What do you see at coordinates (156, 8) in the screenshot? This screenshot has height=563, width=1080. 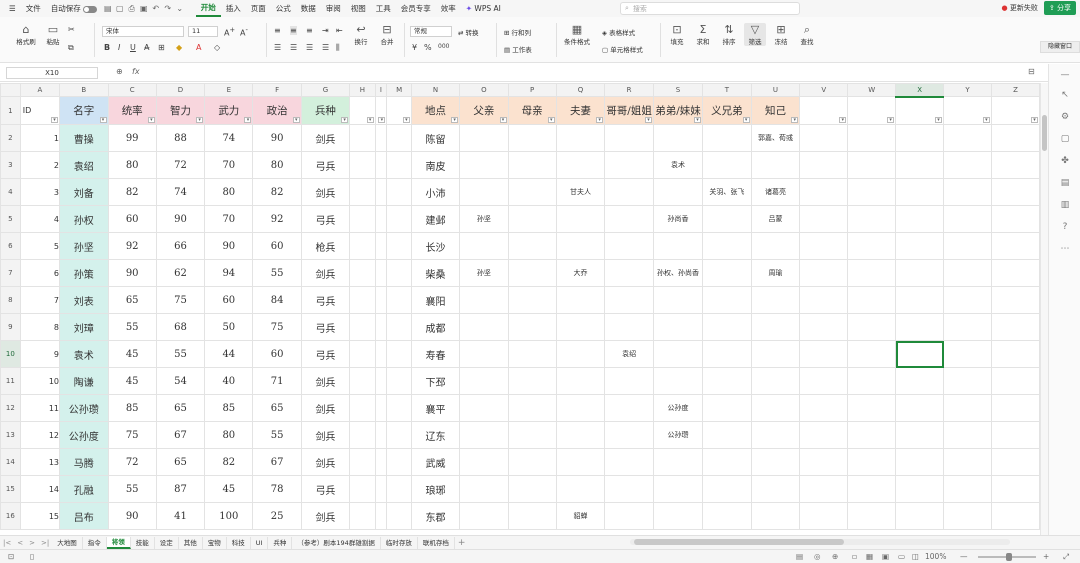 I see `undo-icon: ↶` at bounding box center [156, 8].